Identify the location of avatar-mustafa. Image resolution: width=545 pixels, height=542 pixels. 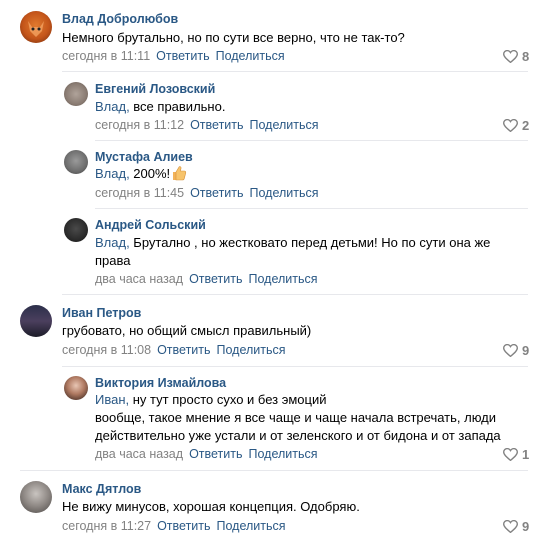
(76, 162).